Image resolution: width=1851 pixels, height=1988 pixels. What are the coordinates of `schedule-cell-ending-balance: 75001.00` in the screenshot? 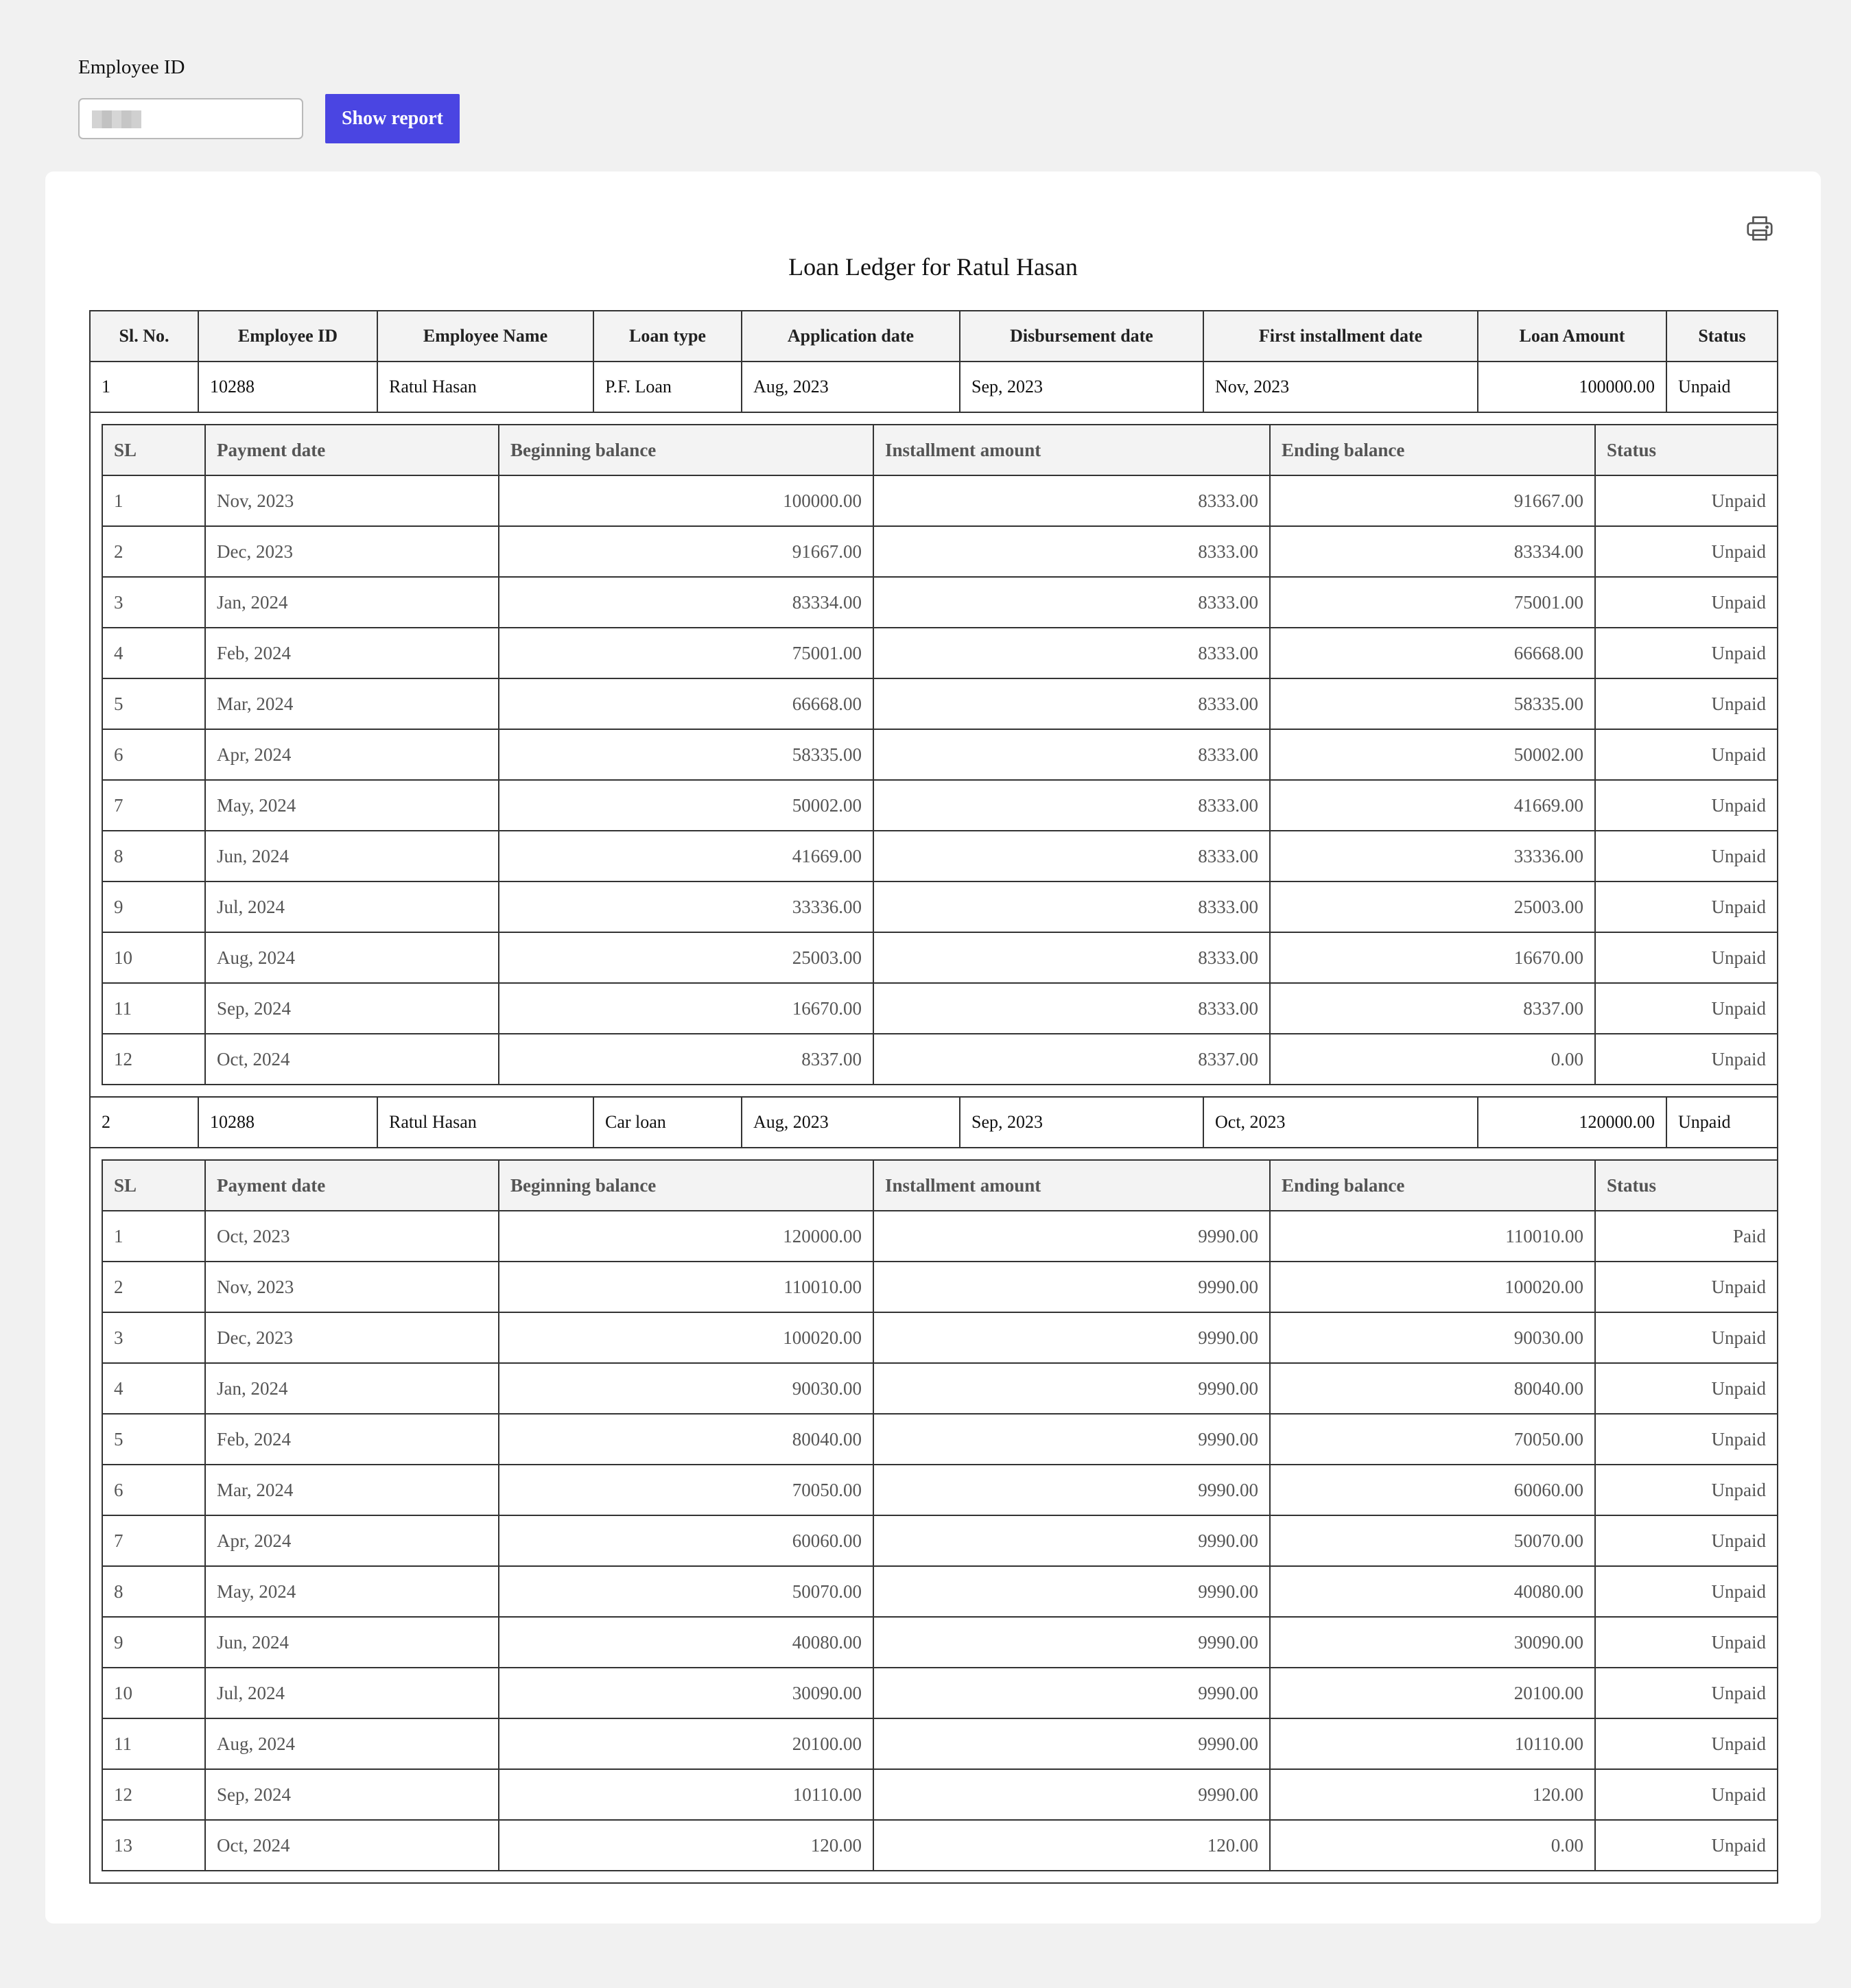 It's located at (1432, 602).